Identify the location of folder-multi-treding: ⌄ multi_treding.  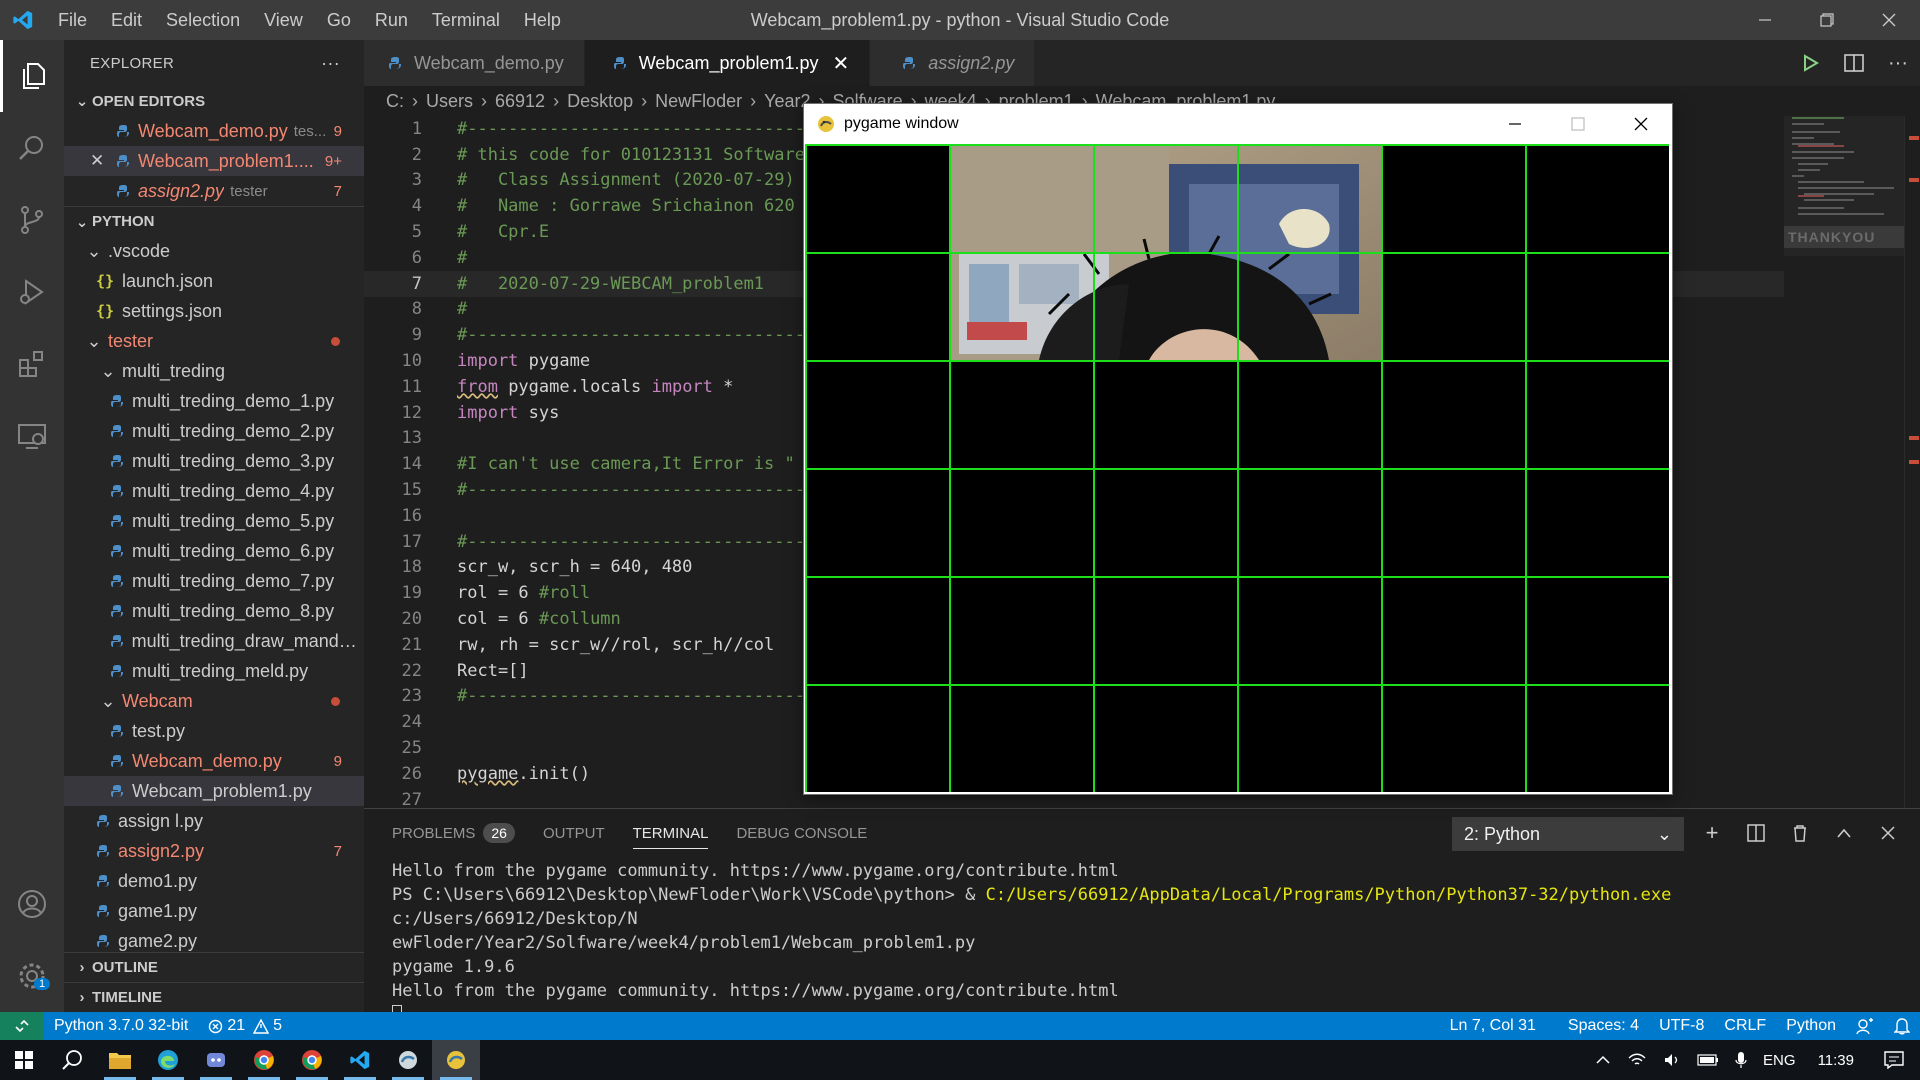
(214, 371).